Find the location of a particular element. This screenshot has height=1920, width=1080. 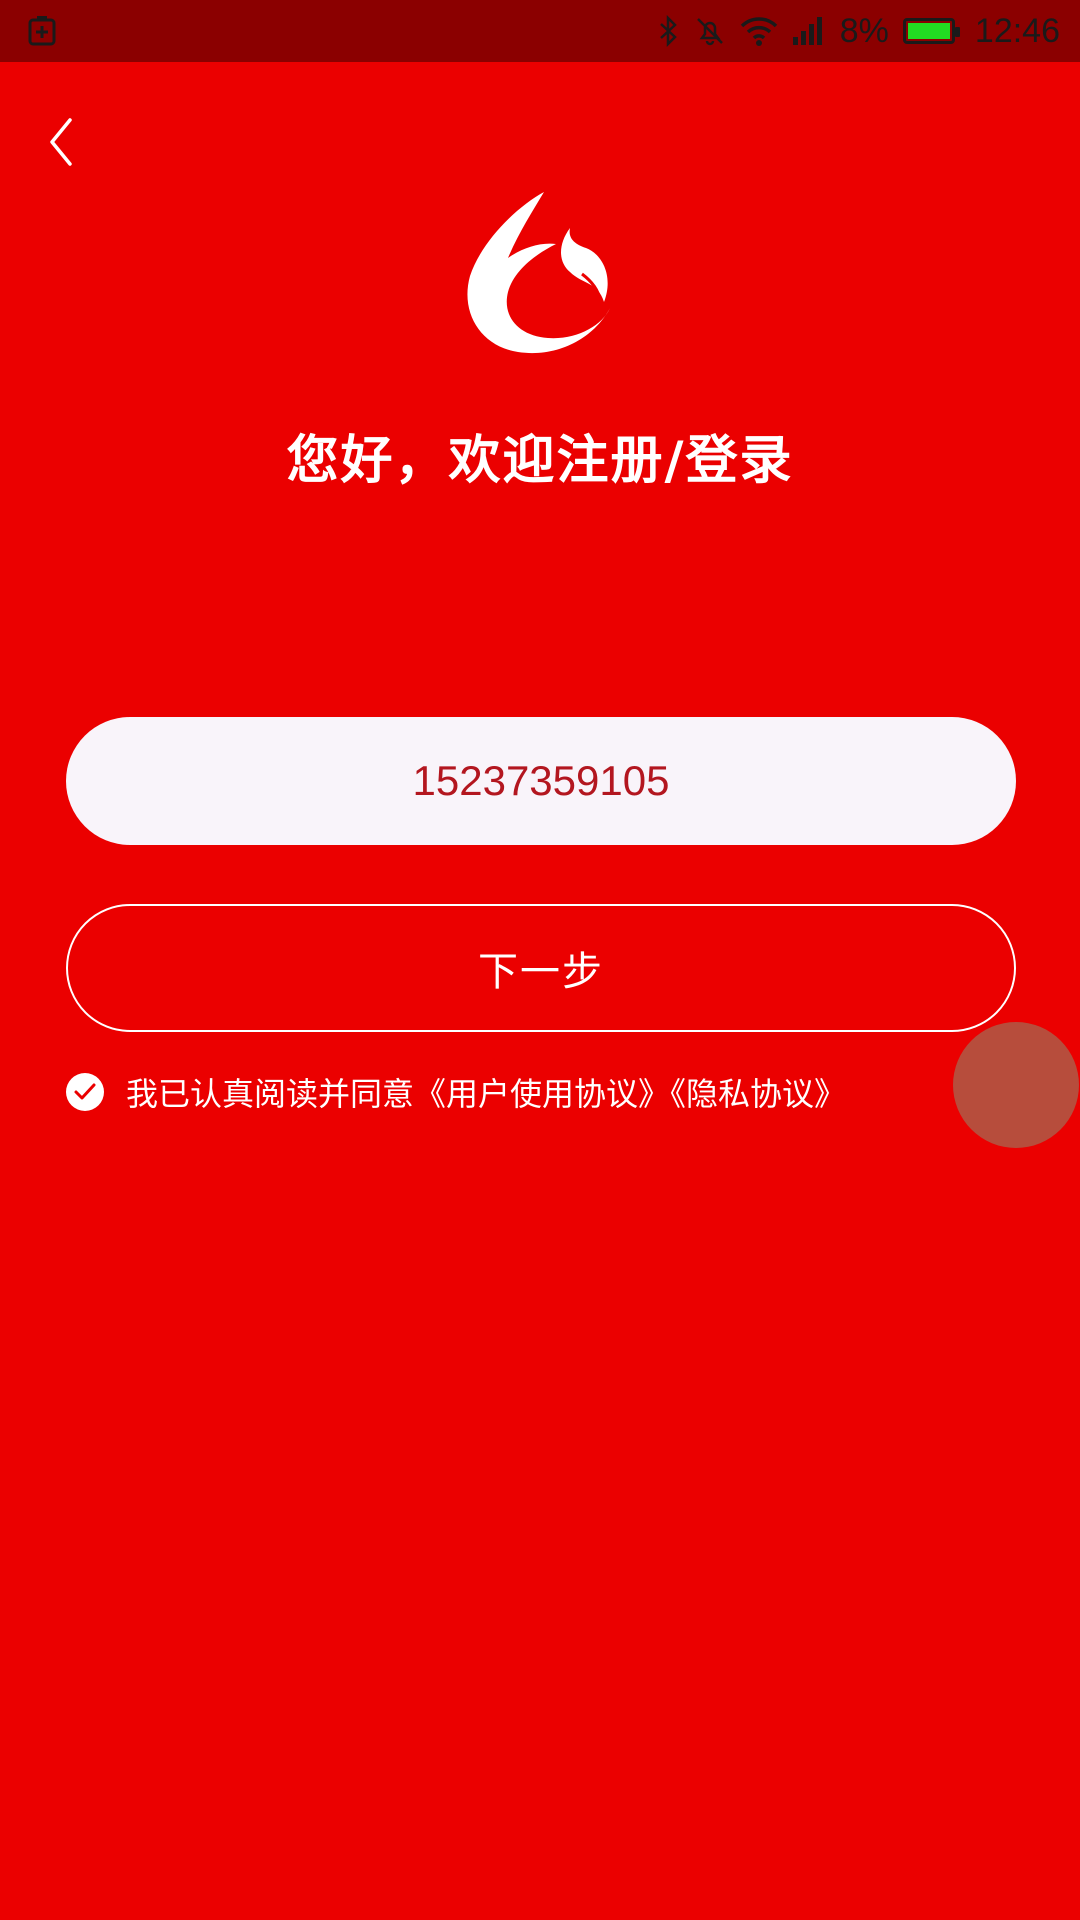

phone-input is located at coordinates (541, 781).